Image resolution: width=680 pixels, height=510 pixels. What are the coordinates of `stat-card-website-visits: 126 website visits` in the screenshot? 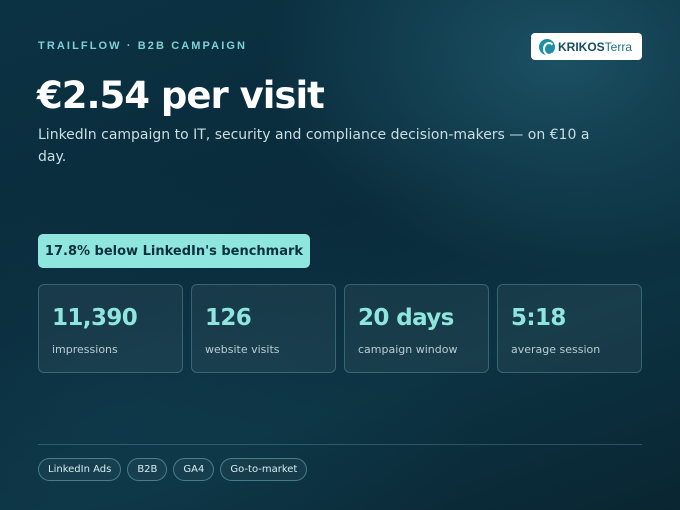 It's located at (263, 328).